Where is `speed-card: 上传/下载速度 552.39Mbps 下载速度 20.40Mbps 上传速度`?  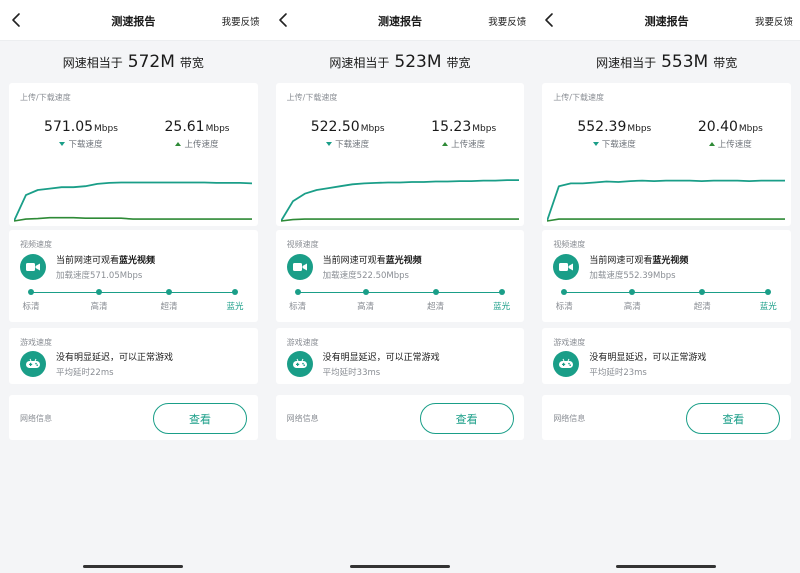
speed-card: 上传/下载速度 552.39Mbps 下载速度 20.40Mbps 上传速度 is located at coordinates (666, 154).